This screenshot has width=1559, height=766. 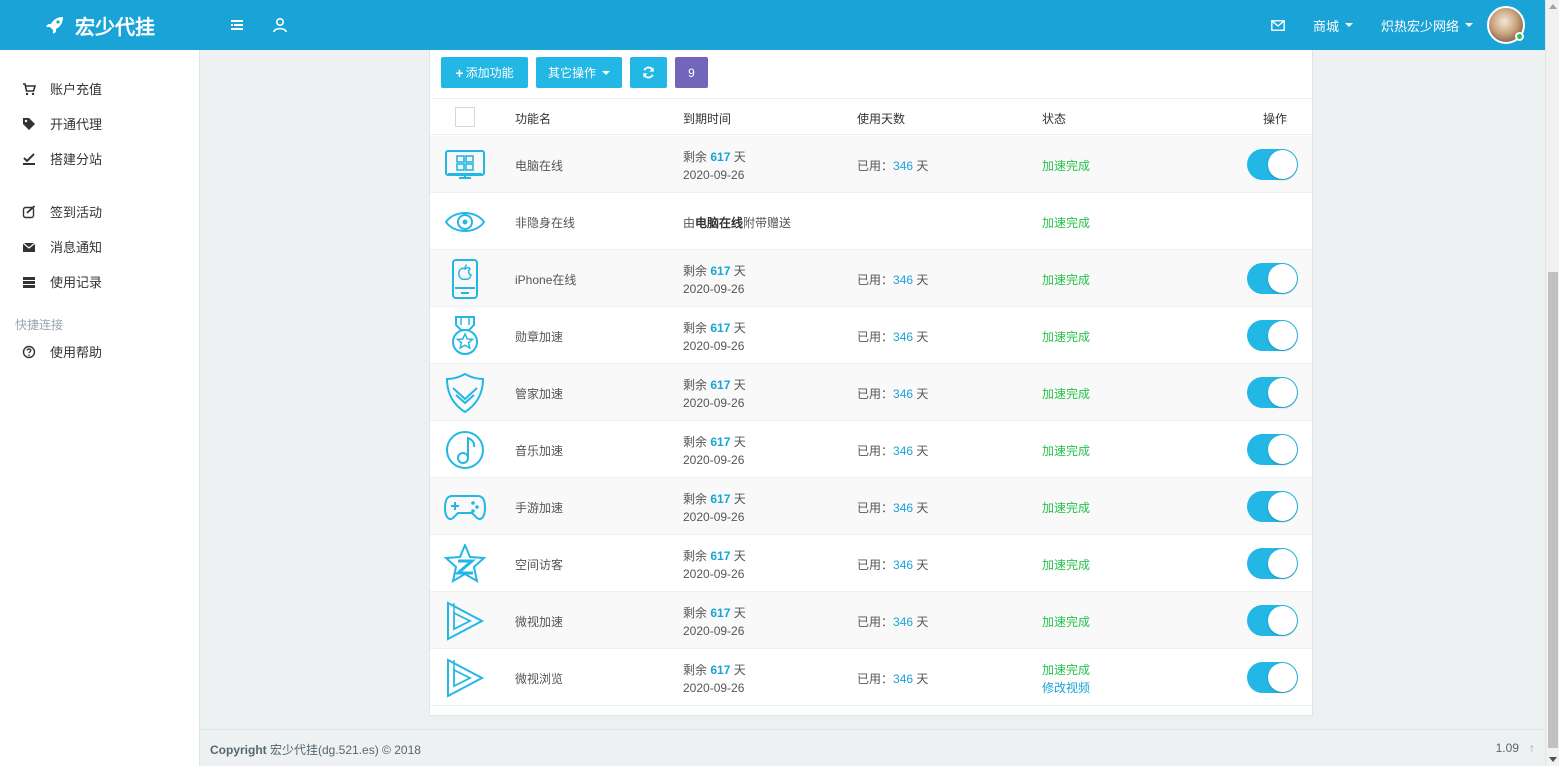 I want to click on sidebar-item-agent: 开通代理, so click(x=62, y=123).